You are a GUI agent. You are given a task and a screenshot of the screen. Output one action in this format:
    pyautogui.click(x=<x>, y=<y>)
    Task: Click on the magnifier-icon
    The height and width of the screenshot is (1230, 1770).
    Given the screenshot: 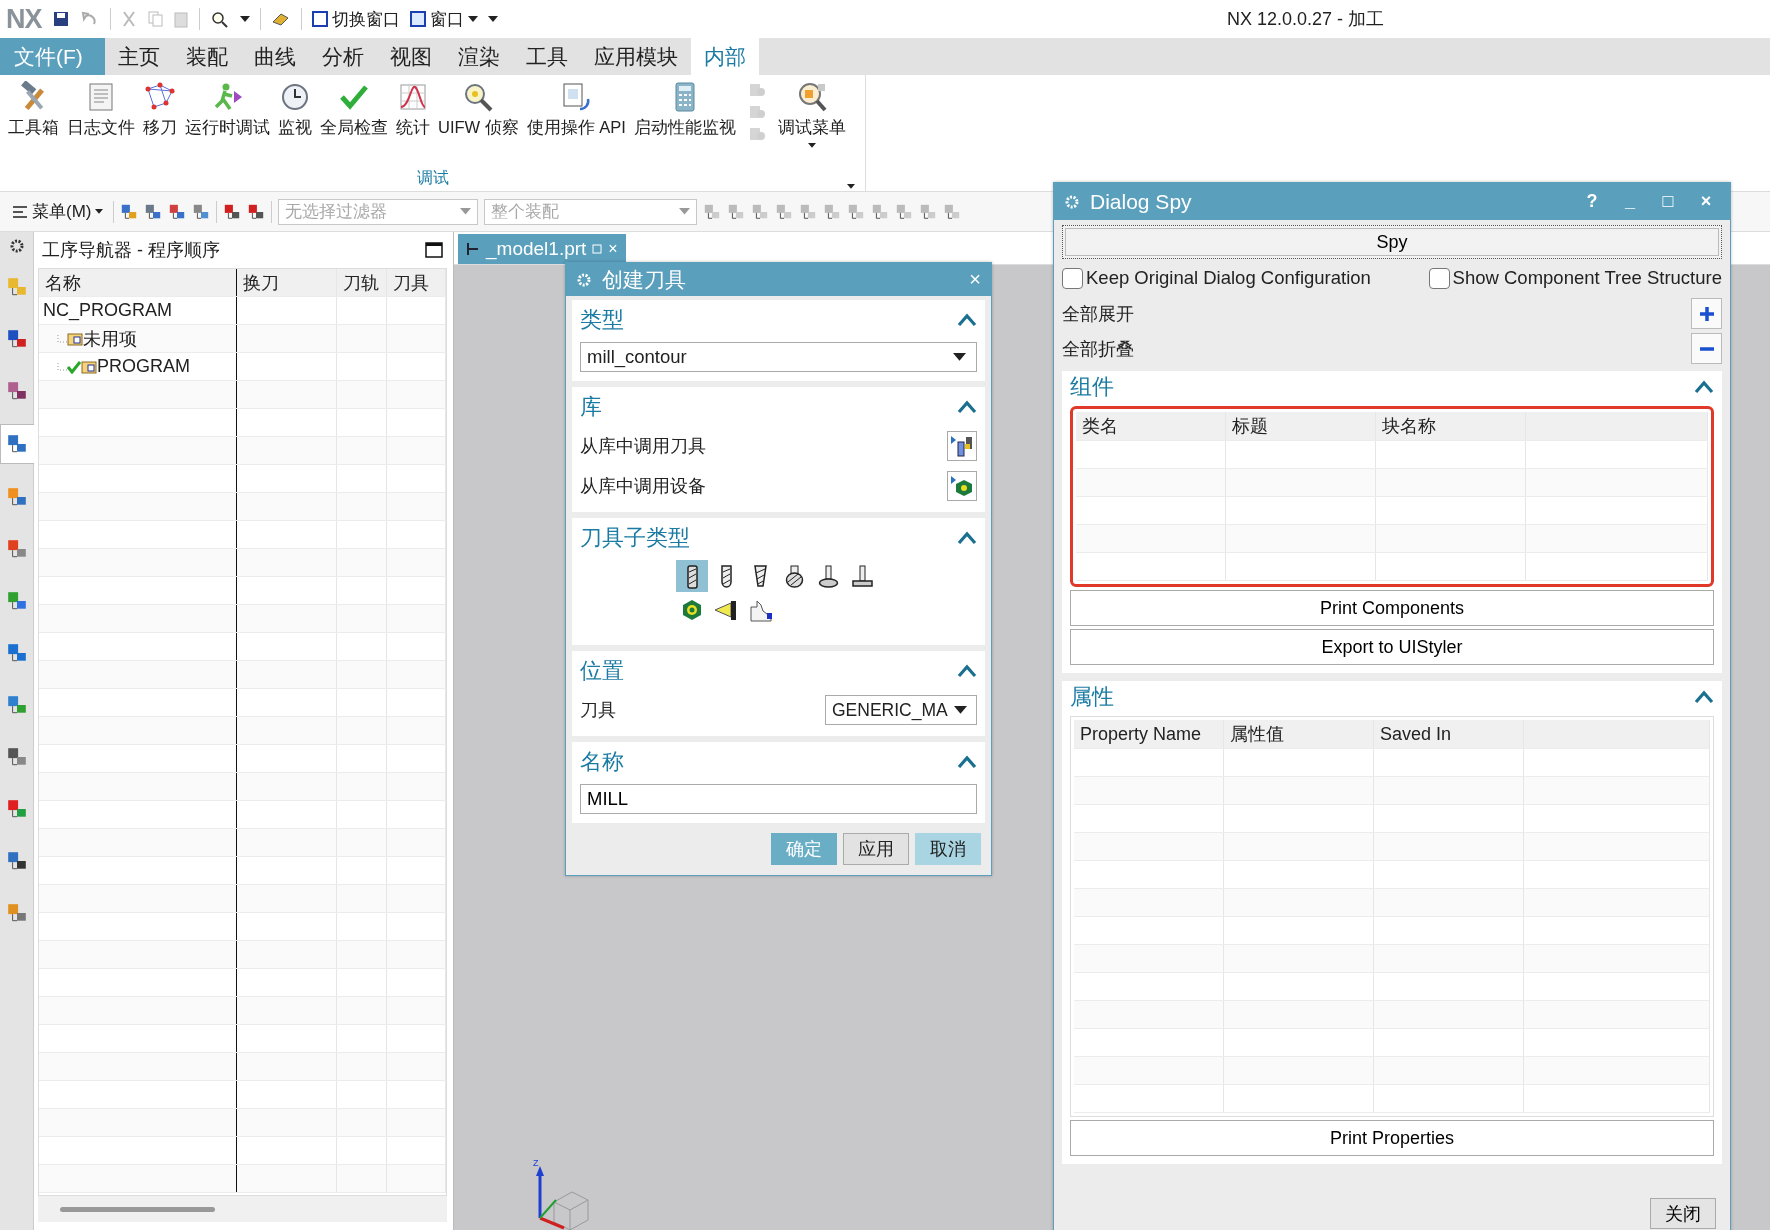 What is the action you would take?
    pyautogui.click(x=478, y=97)
    